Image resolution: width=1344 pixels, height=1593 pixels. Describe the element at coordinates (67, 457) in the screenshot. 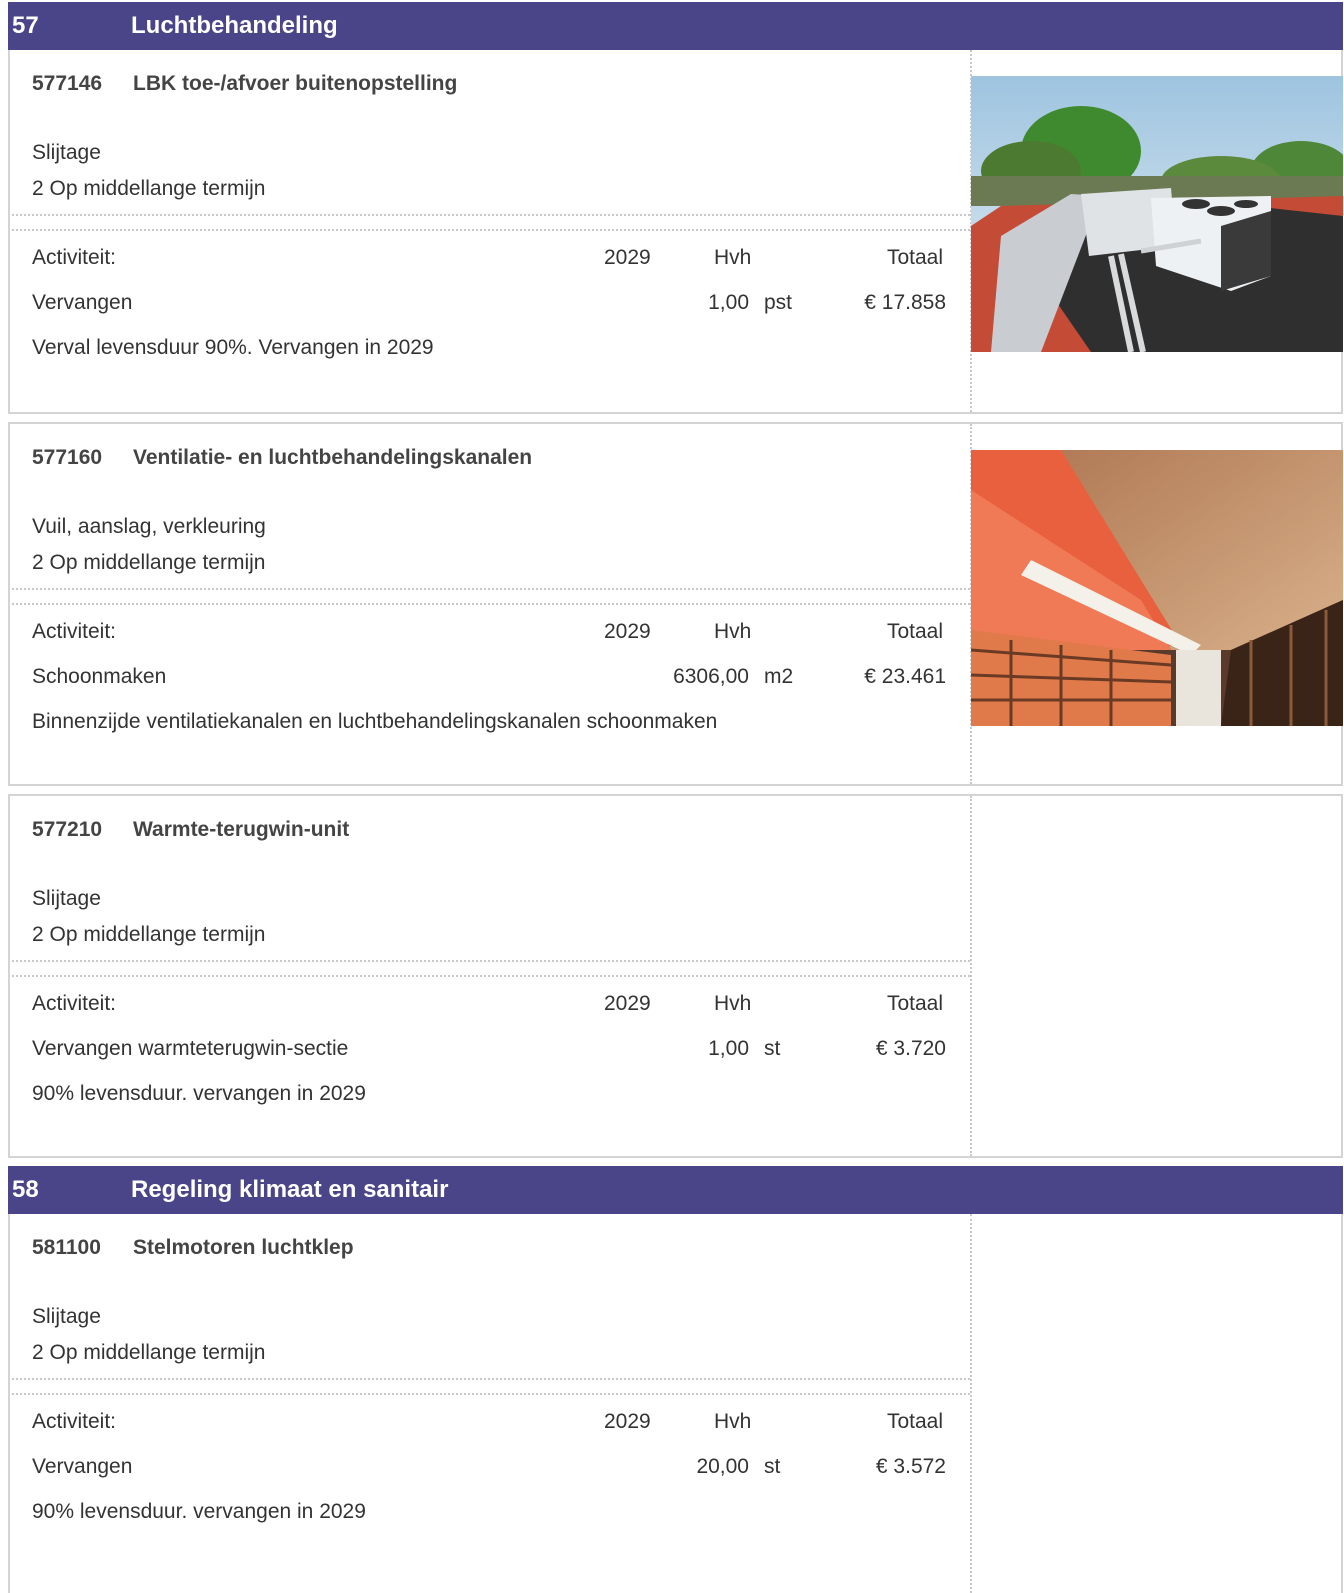

I see `item-code: 577160` at that location.